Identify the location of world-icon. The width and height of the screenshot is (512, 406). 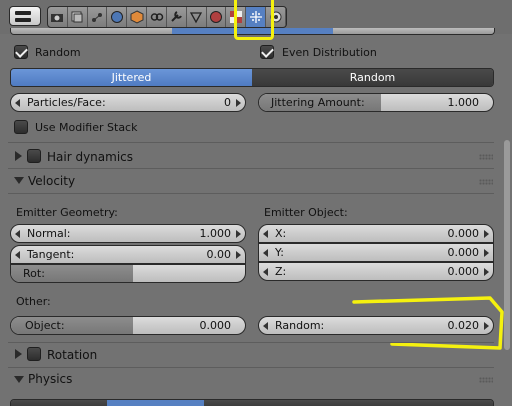
(117, 17).